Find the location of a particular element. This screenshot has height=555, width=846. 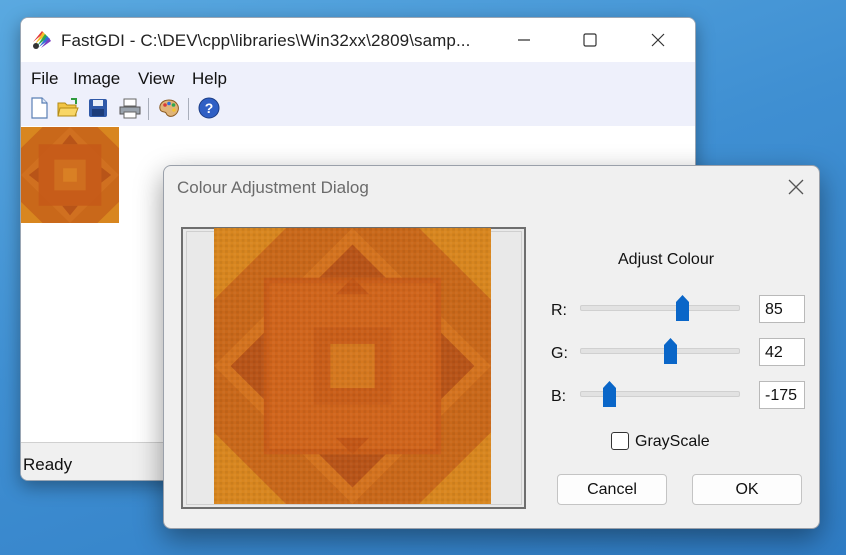

adjust-colour-heading: Adjust Colour is located at coordinates (666, 259).